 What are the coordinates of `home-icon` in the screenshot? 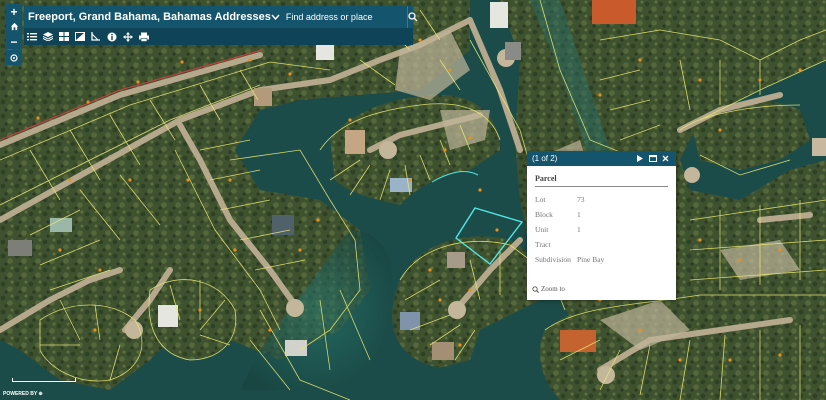 It's located at (14, 26).